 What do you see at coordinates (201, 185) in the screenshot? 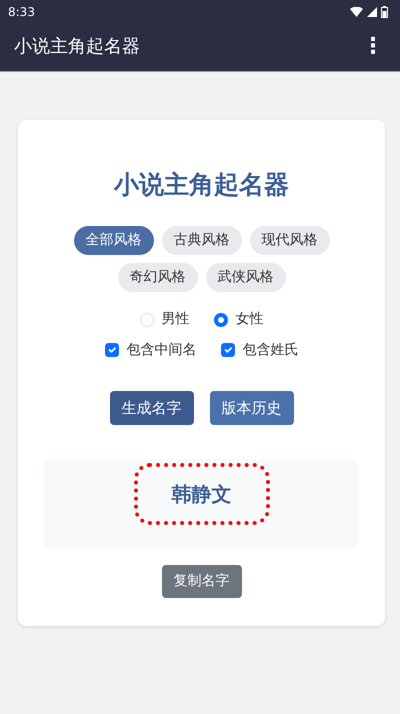
I see `card-title: 小说主角起名器` at bounding box center [201, 185].